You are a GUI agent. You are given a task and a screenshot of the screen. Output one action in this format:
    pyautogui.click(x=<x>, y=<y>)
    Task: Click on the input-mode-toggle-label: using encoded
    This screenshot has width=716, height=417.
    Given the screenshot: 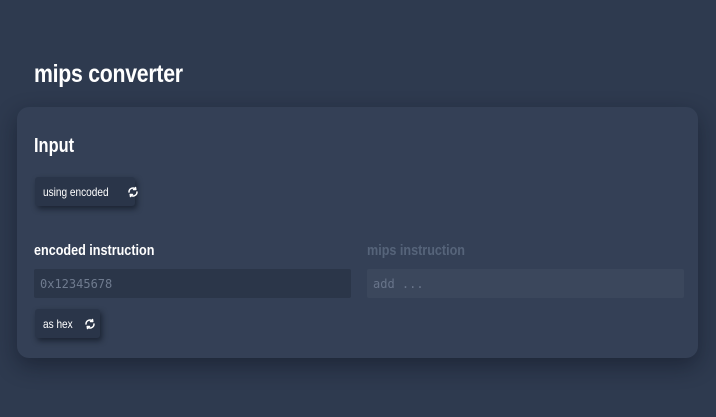 What is the action you would take?
    pyautogui.click(x=76, y=191)
    